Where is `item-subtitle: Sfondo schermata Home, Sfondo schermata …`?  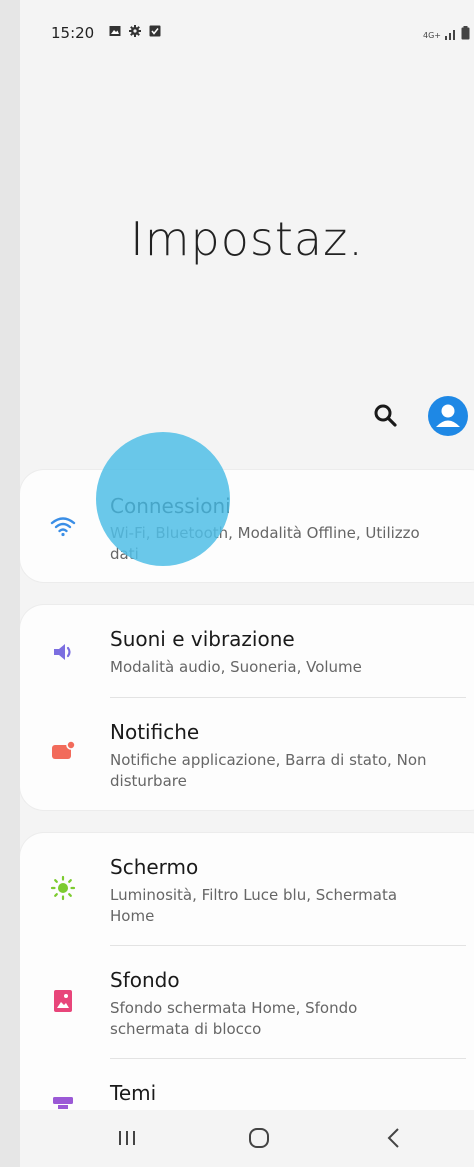 item-subtitle: Sfondo schermata Home, Sfondo schermata … is located at coordinates (234, 1018).